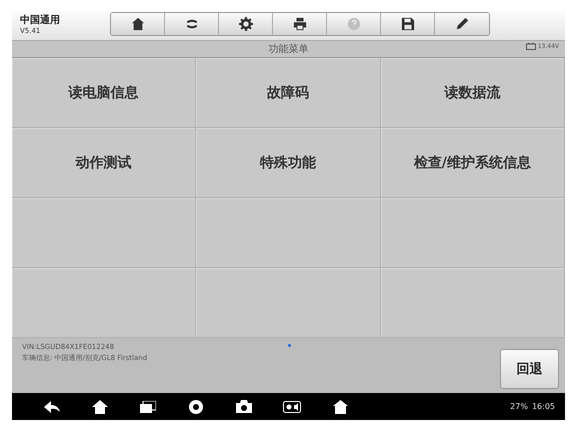 Image resolution: width=575 pixels, height=428 pixels. I want to click on back-button: 回退, so click(529, 369).